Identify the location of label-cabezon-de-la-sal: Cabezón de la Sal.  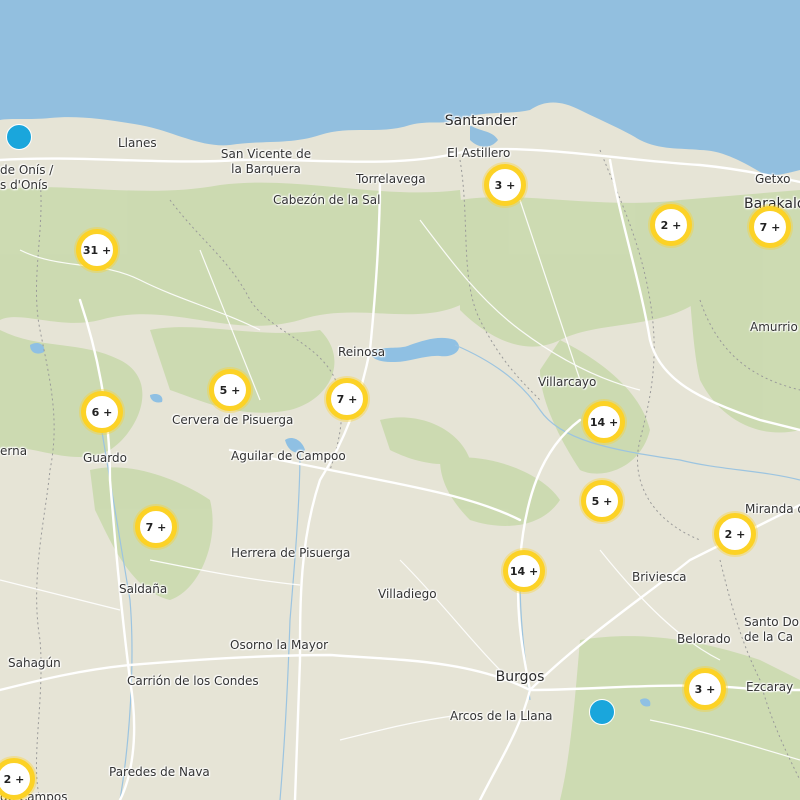
(327, 200).